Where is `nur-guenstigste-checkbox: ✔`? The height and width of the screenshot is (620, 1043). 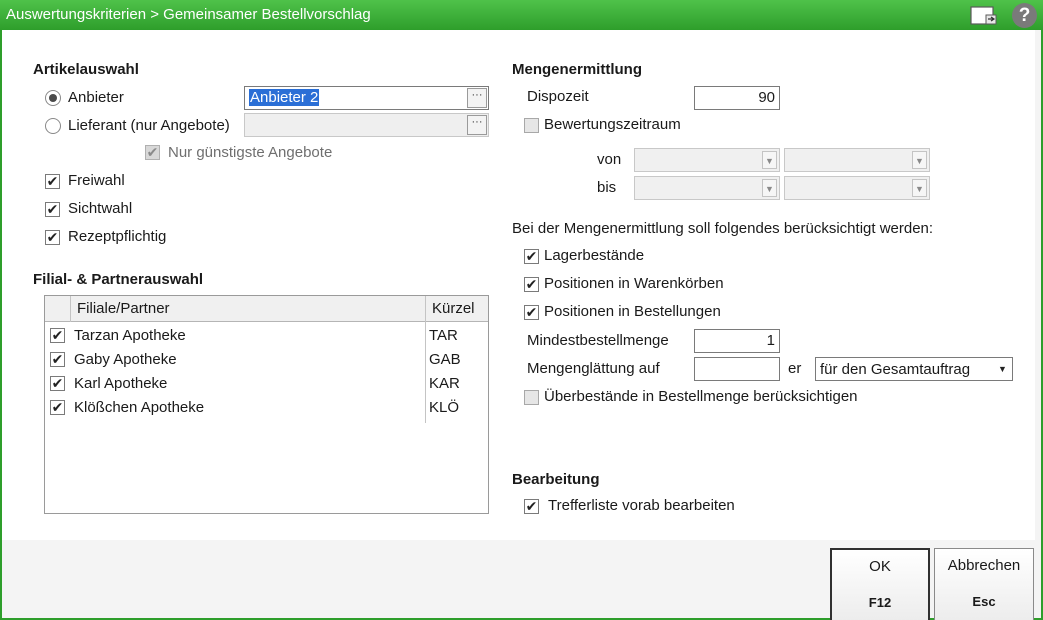 nur-guenstigste-checkbox: ✔ is located at coordinates (152, 152).